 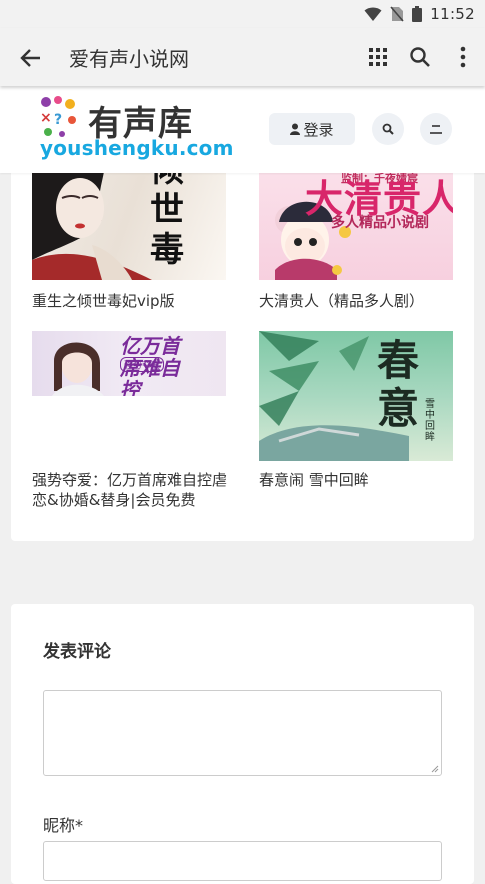 I want to click on site-header: × ? 有声库 youshengku.com 登录, so click(x=242, y=129).